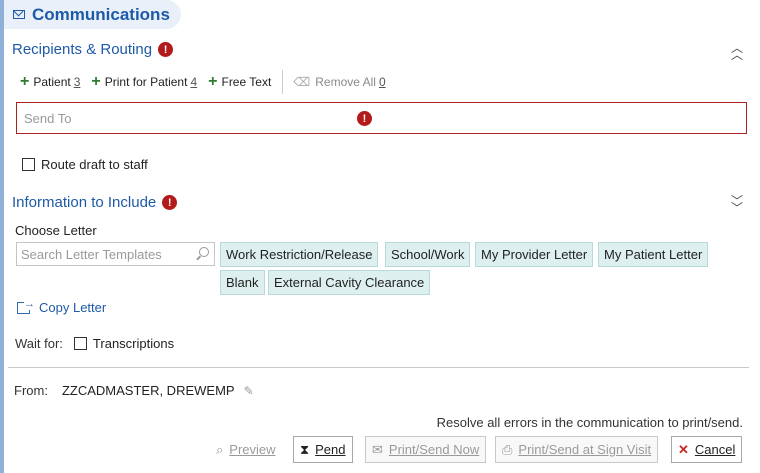 This screenshot has width=760, height=473. Describe the element at coordinates (31, 390) in the screenshot. I see `from-label: From:` at that location.